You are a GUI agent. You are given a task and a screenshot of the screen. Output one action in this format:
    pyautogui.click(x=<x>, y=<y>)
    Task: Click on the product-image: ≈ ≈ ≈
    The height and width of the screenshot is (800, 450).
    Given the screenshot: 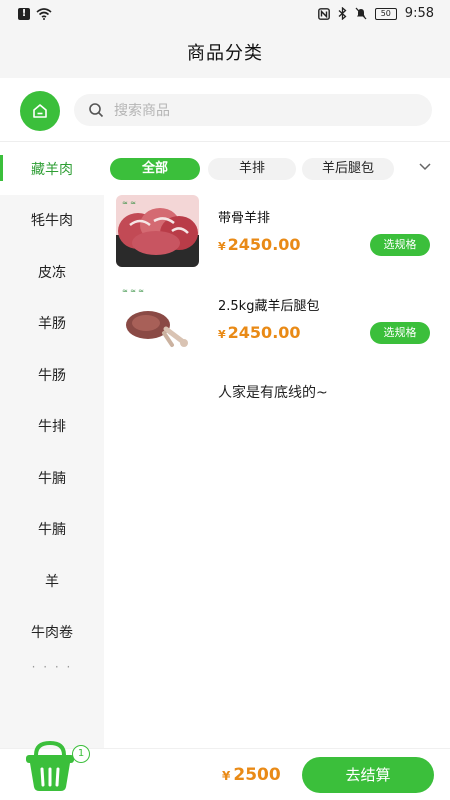 What is the action you would take?
    pyautogui.click(x=157, y=319)
    